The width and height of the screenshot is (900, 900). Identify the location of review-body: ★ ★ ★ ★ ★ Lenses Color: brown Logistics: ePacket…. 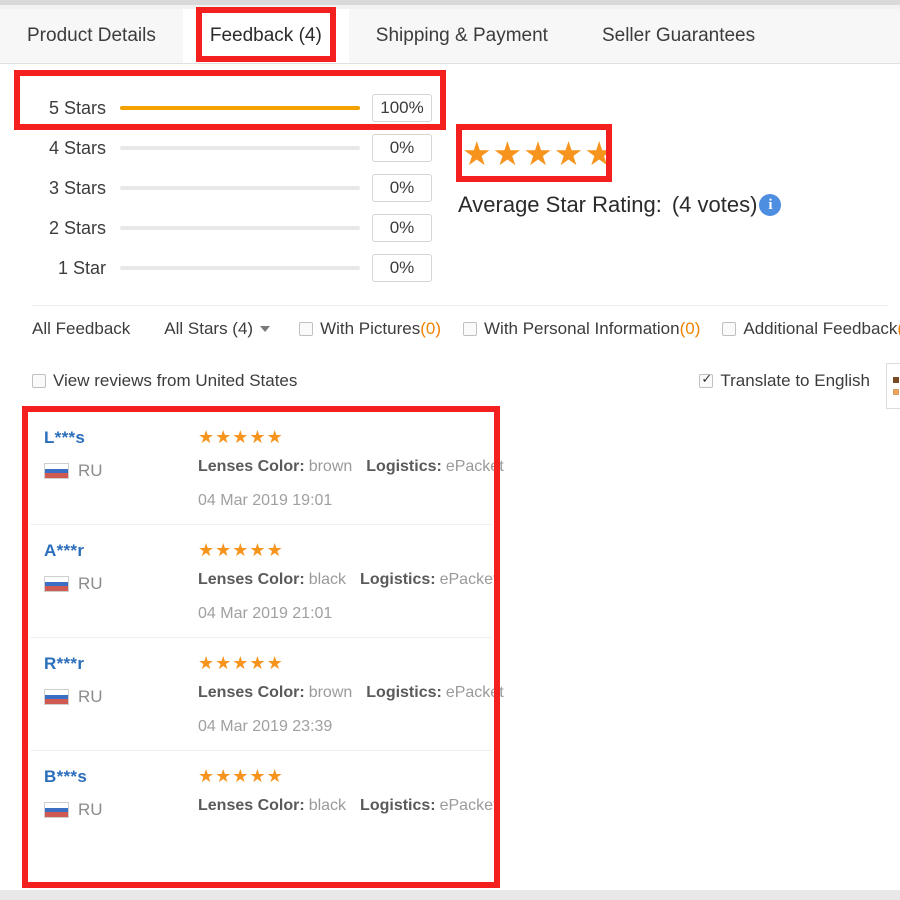
(349, 695).